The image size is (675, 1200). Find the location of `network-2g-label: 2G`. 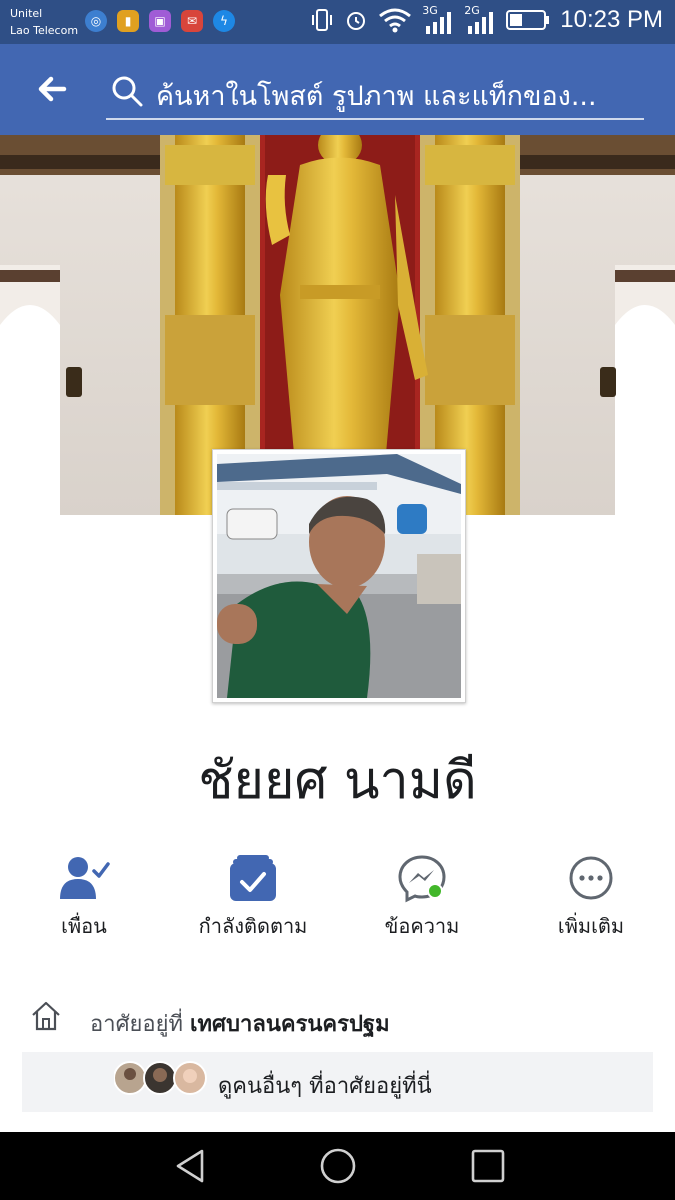

network-2g-label: 2G is located at coordinates (472, 10).